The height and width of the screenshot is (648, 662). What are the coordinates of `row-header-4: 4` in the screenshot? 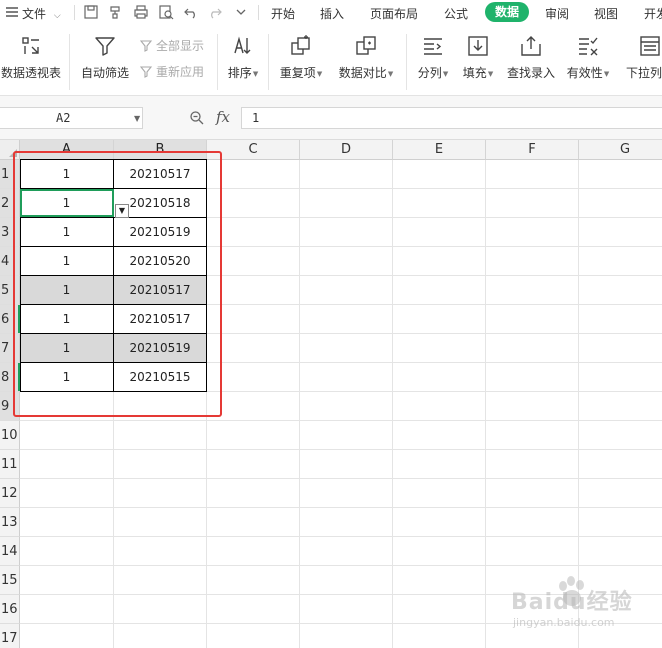 It's located at (10, 261).